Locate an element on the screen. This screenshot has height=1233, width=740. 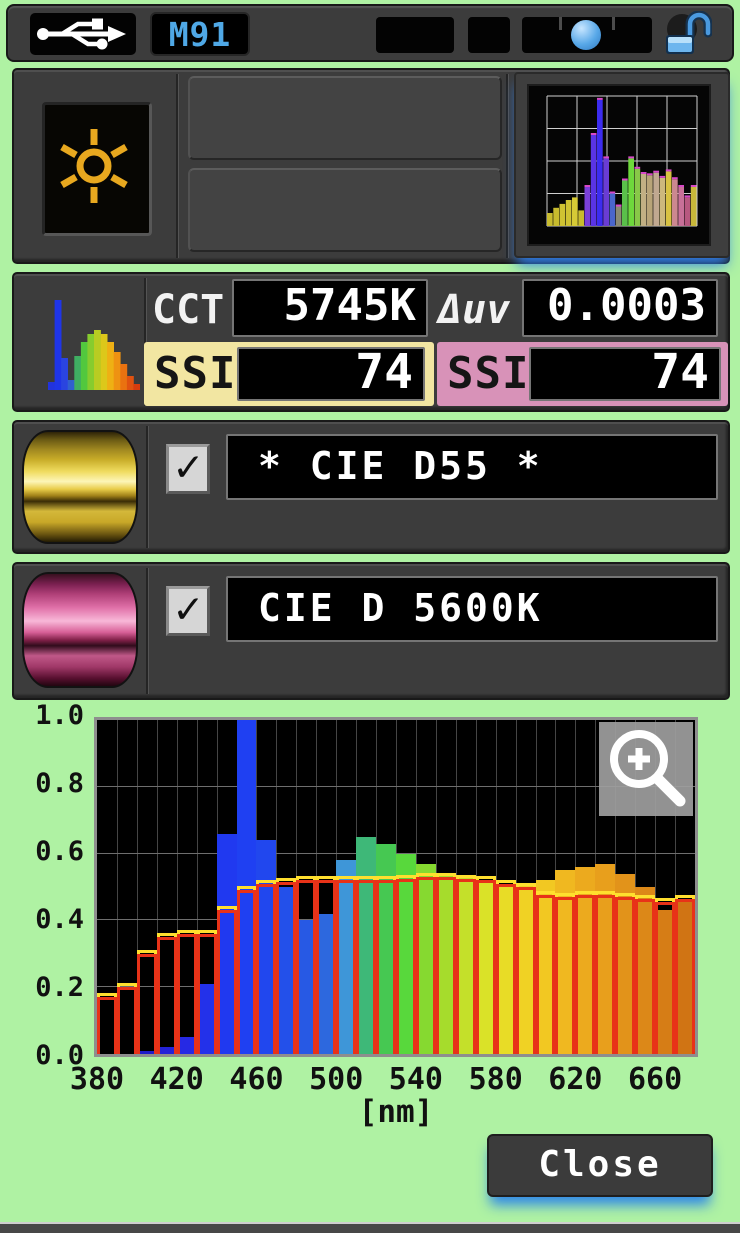
ssi-d55-box: SSI 74 is located at coordinates (289, 374).